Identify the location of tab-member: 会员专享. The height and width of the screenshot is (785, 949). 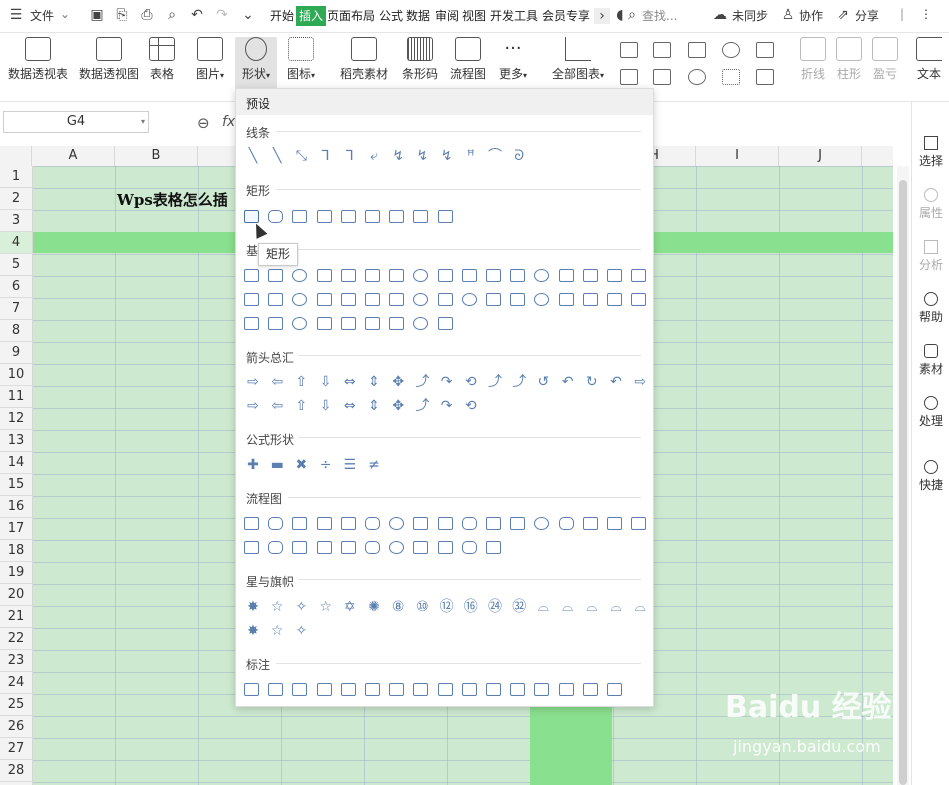
(566, 16).